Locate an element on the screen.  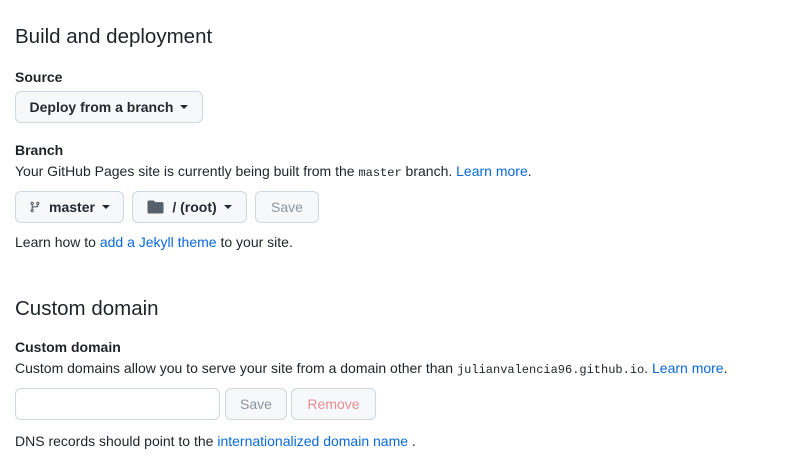
domain-save-button: Save is located at coordinates (256, 404).